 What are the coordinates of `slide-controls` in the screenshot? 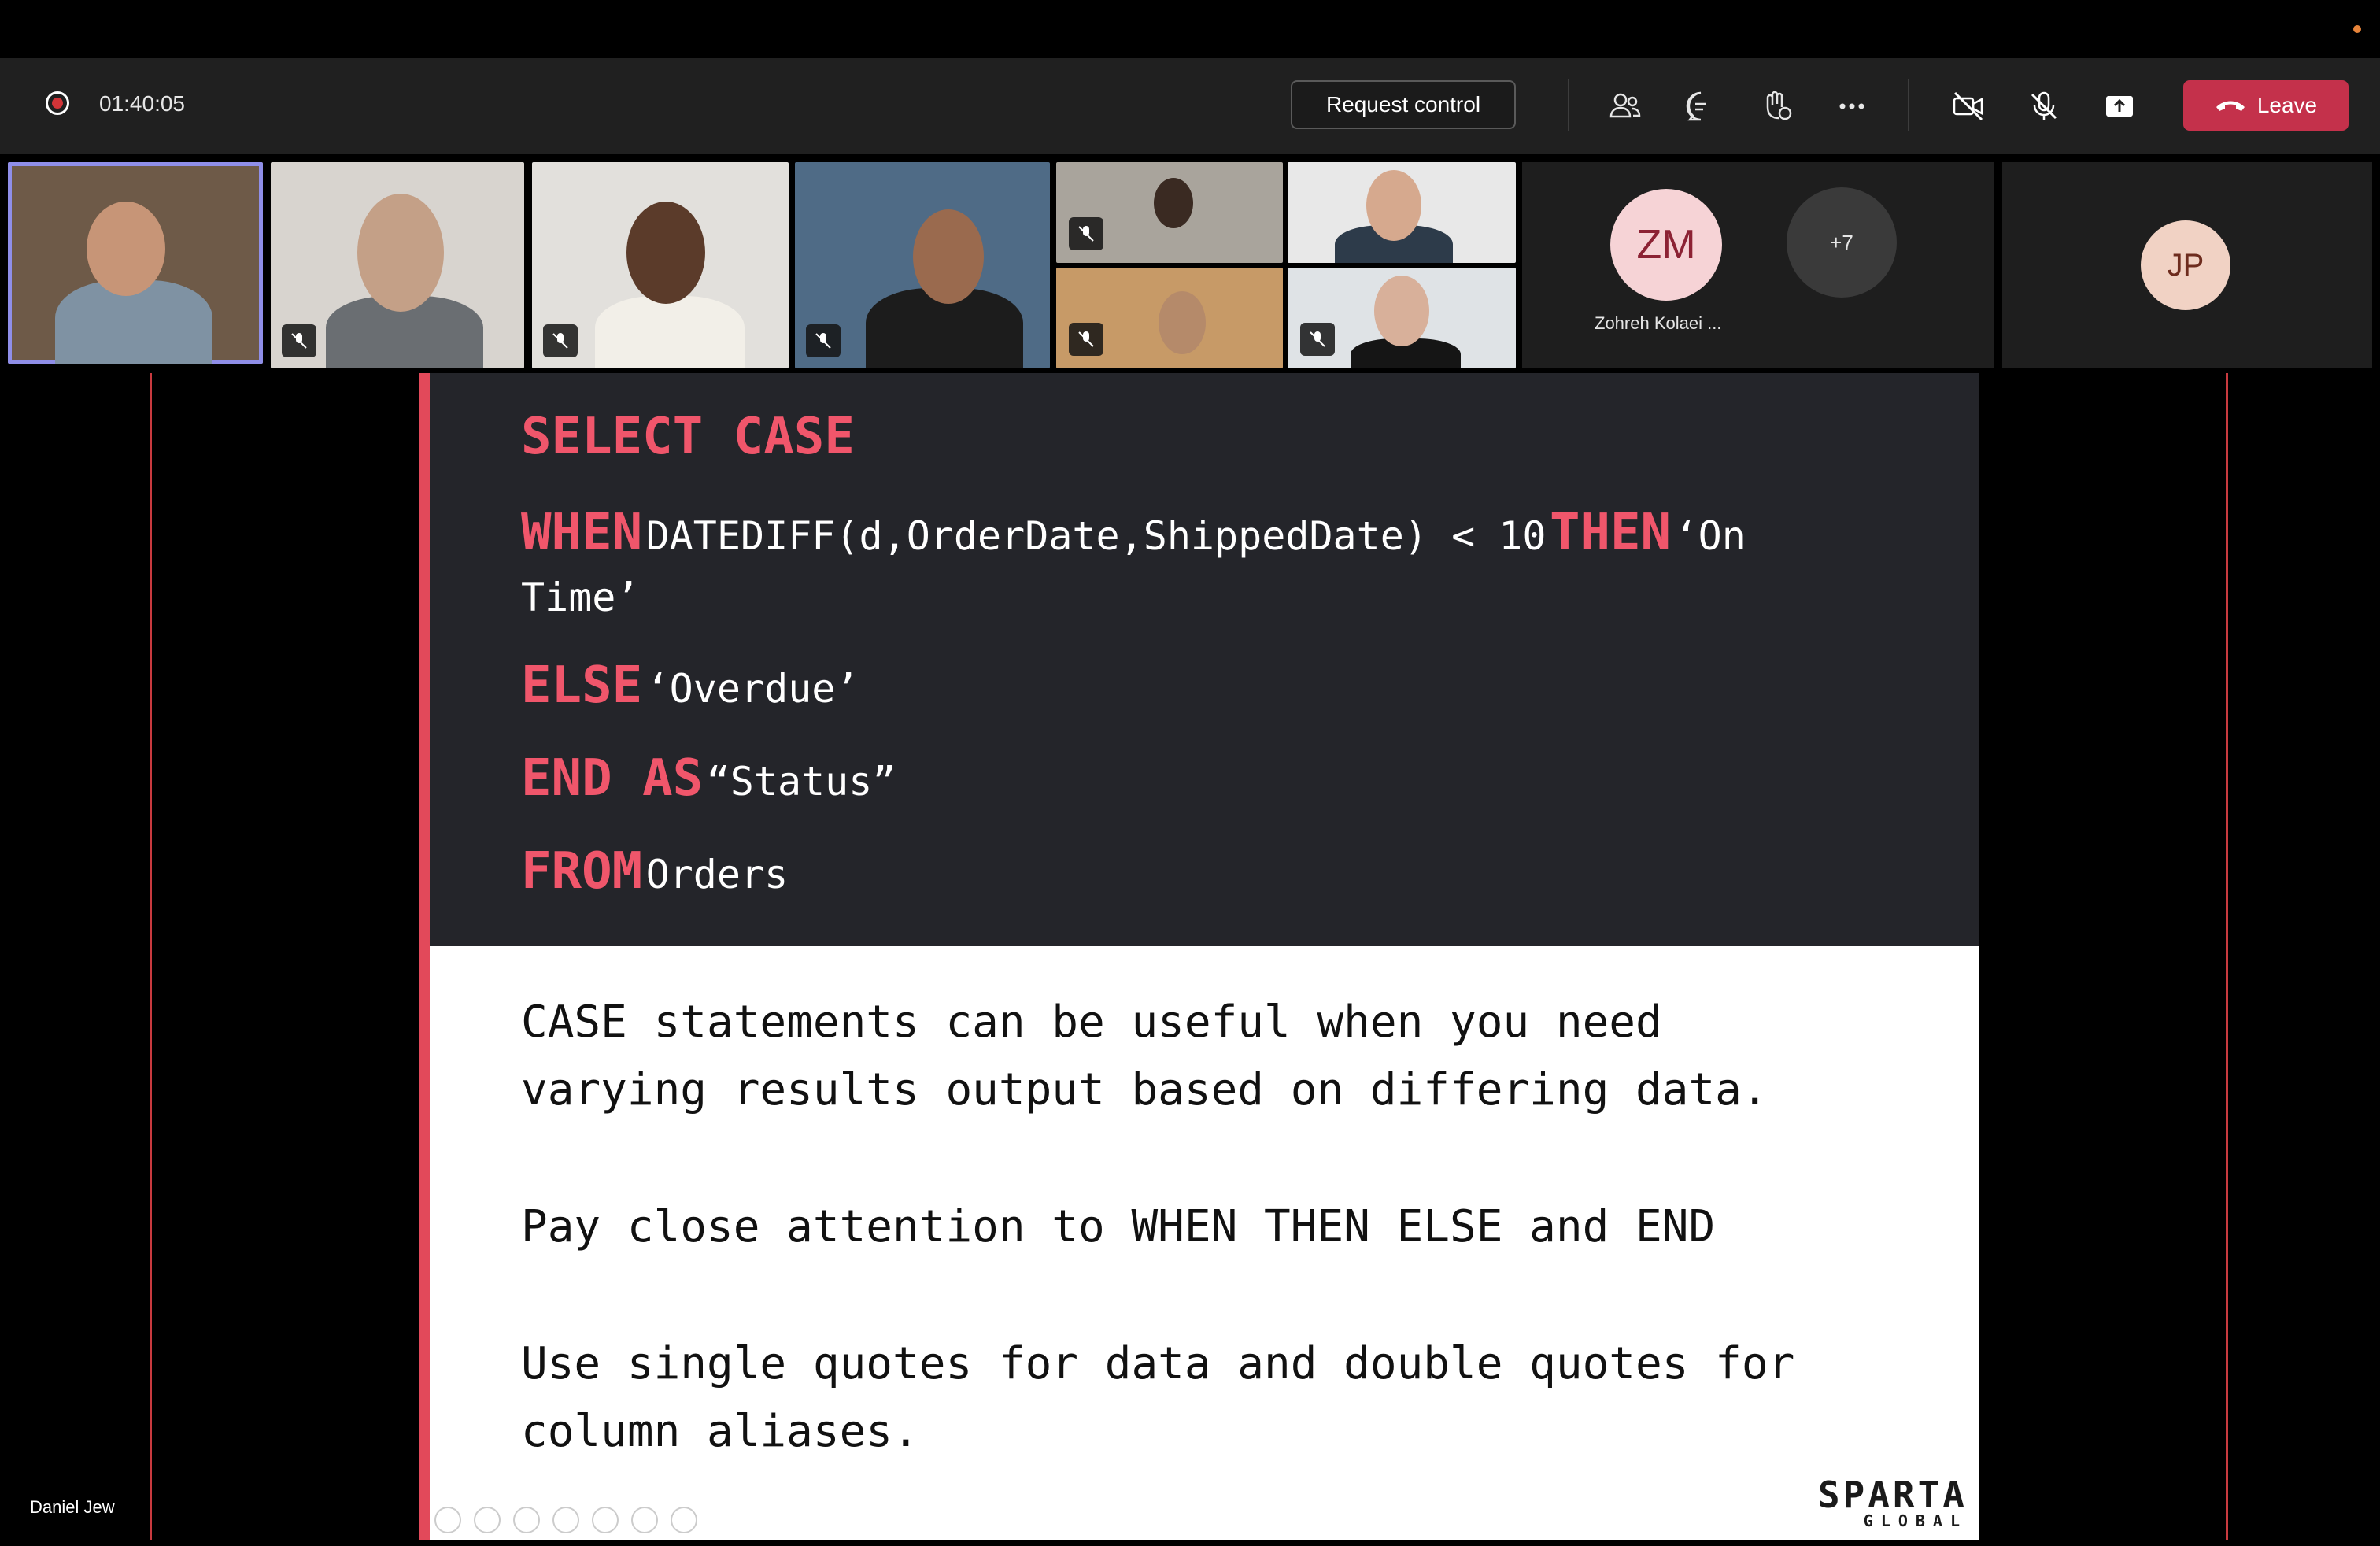 It's located at (565, 1520).